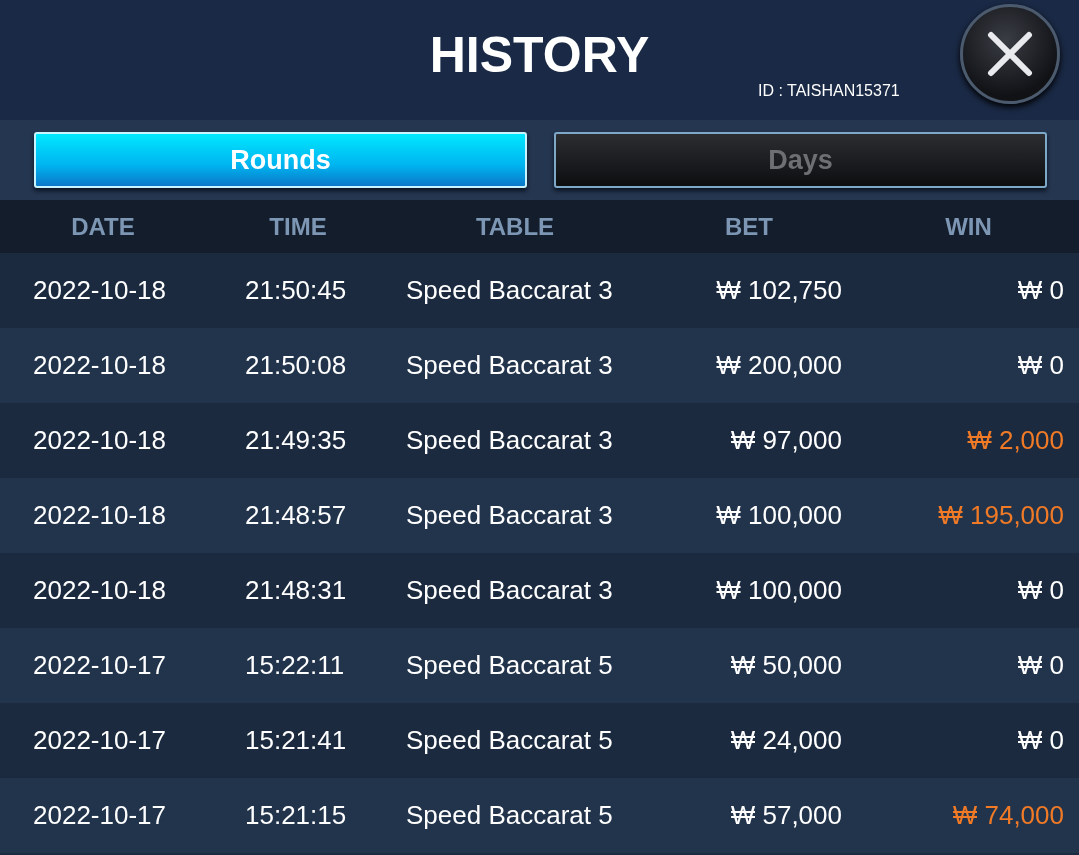  I want to click on column-header: TABLE, so click(515, 226).